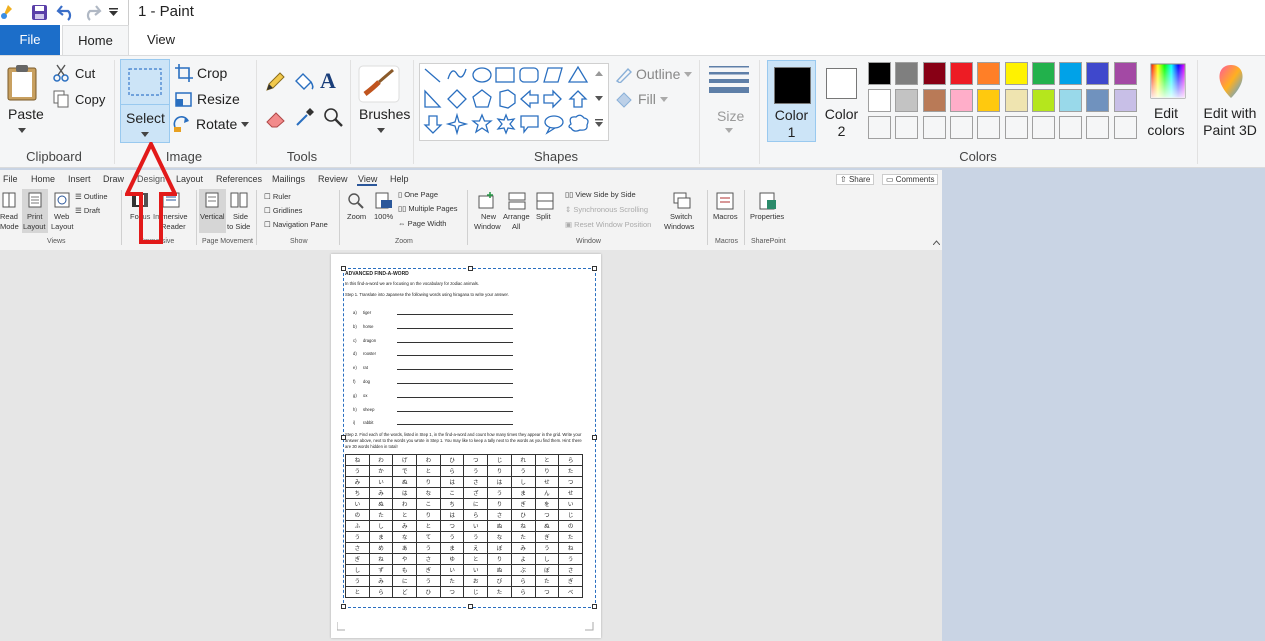 Image resolution: width=1265 pixels, height=641 pixels. Describe the element at coordinates (367, 179) in the screenshot. I see `word-tab-view: View` at that location.